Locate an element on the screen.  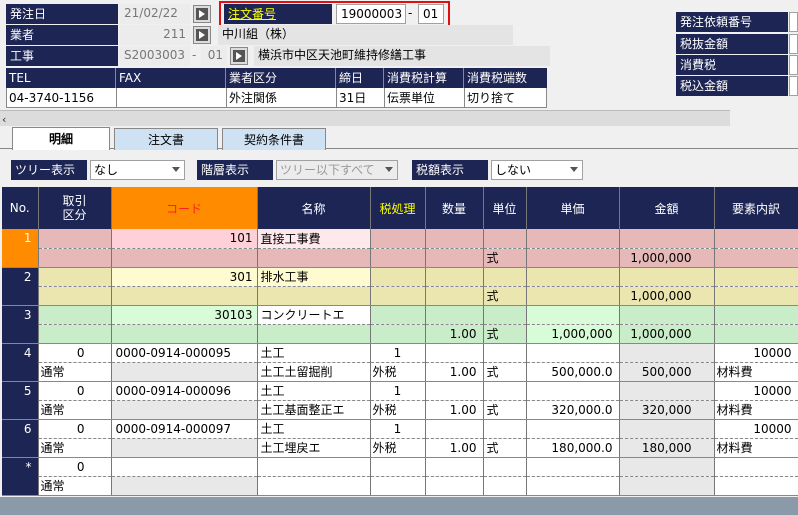
order-request-number-field is located at coordinates (793, 22).